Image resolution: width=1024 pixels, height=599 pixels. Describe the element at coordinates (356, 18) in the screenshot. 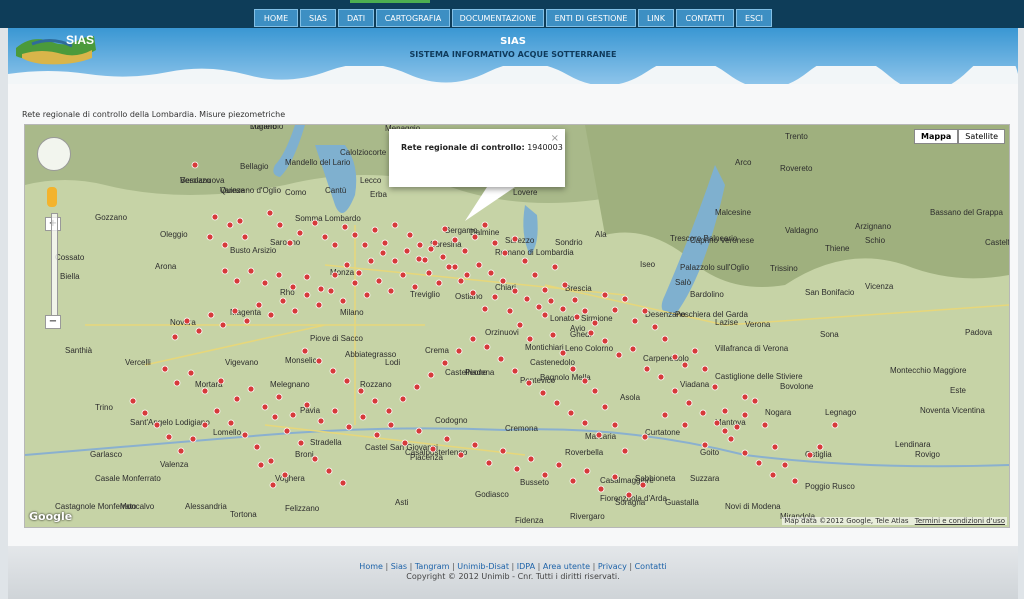

I see `nav-item-dati: DATI` at that location.